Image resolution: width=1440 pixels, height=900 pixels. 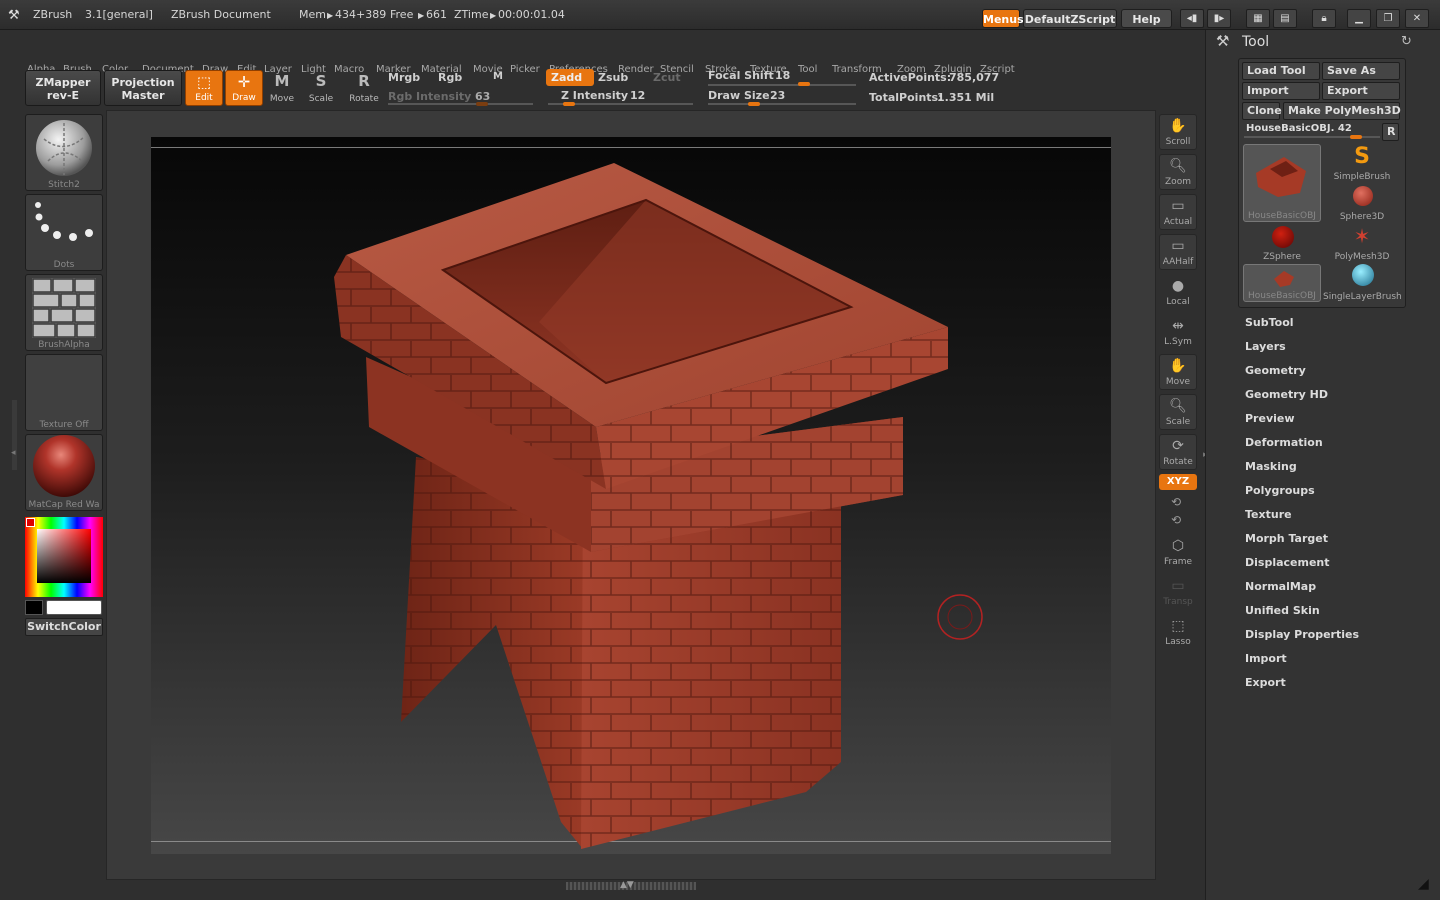 I want to click on menu-tool: Tool, so click(x=807, y=69).